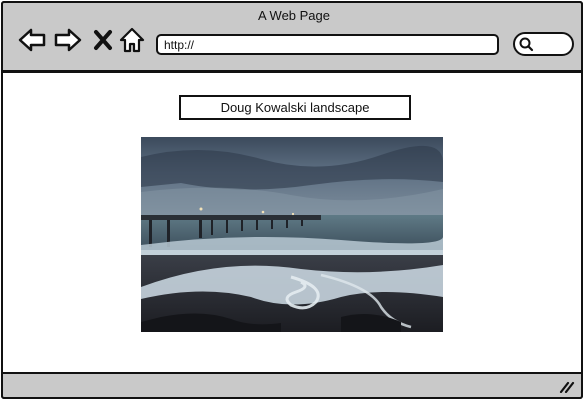 Image resolution: width=584 pixels, height=400 pixels. What do you see at coordinates (327, 44) in the screenshot?
I see `address-bar: http://` at bounding box center [327, 44].